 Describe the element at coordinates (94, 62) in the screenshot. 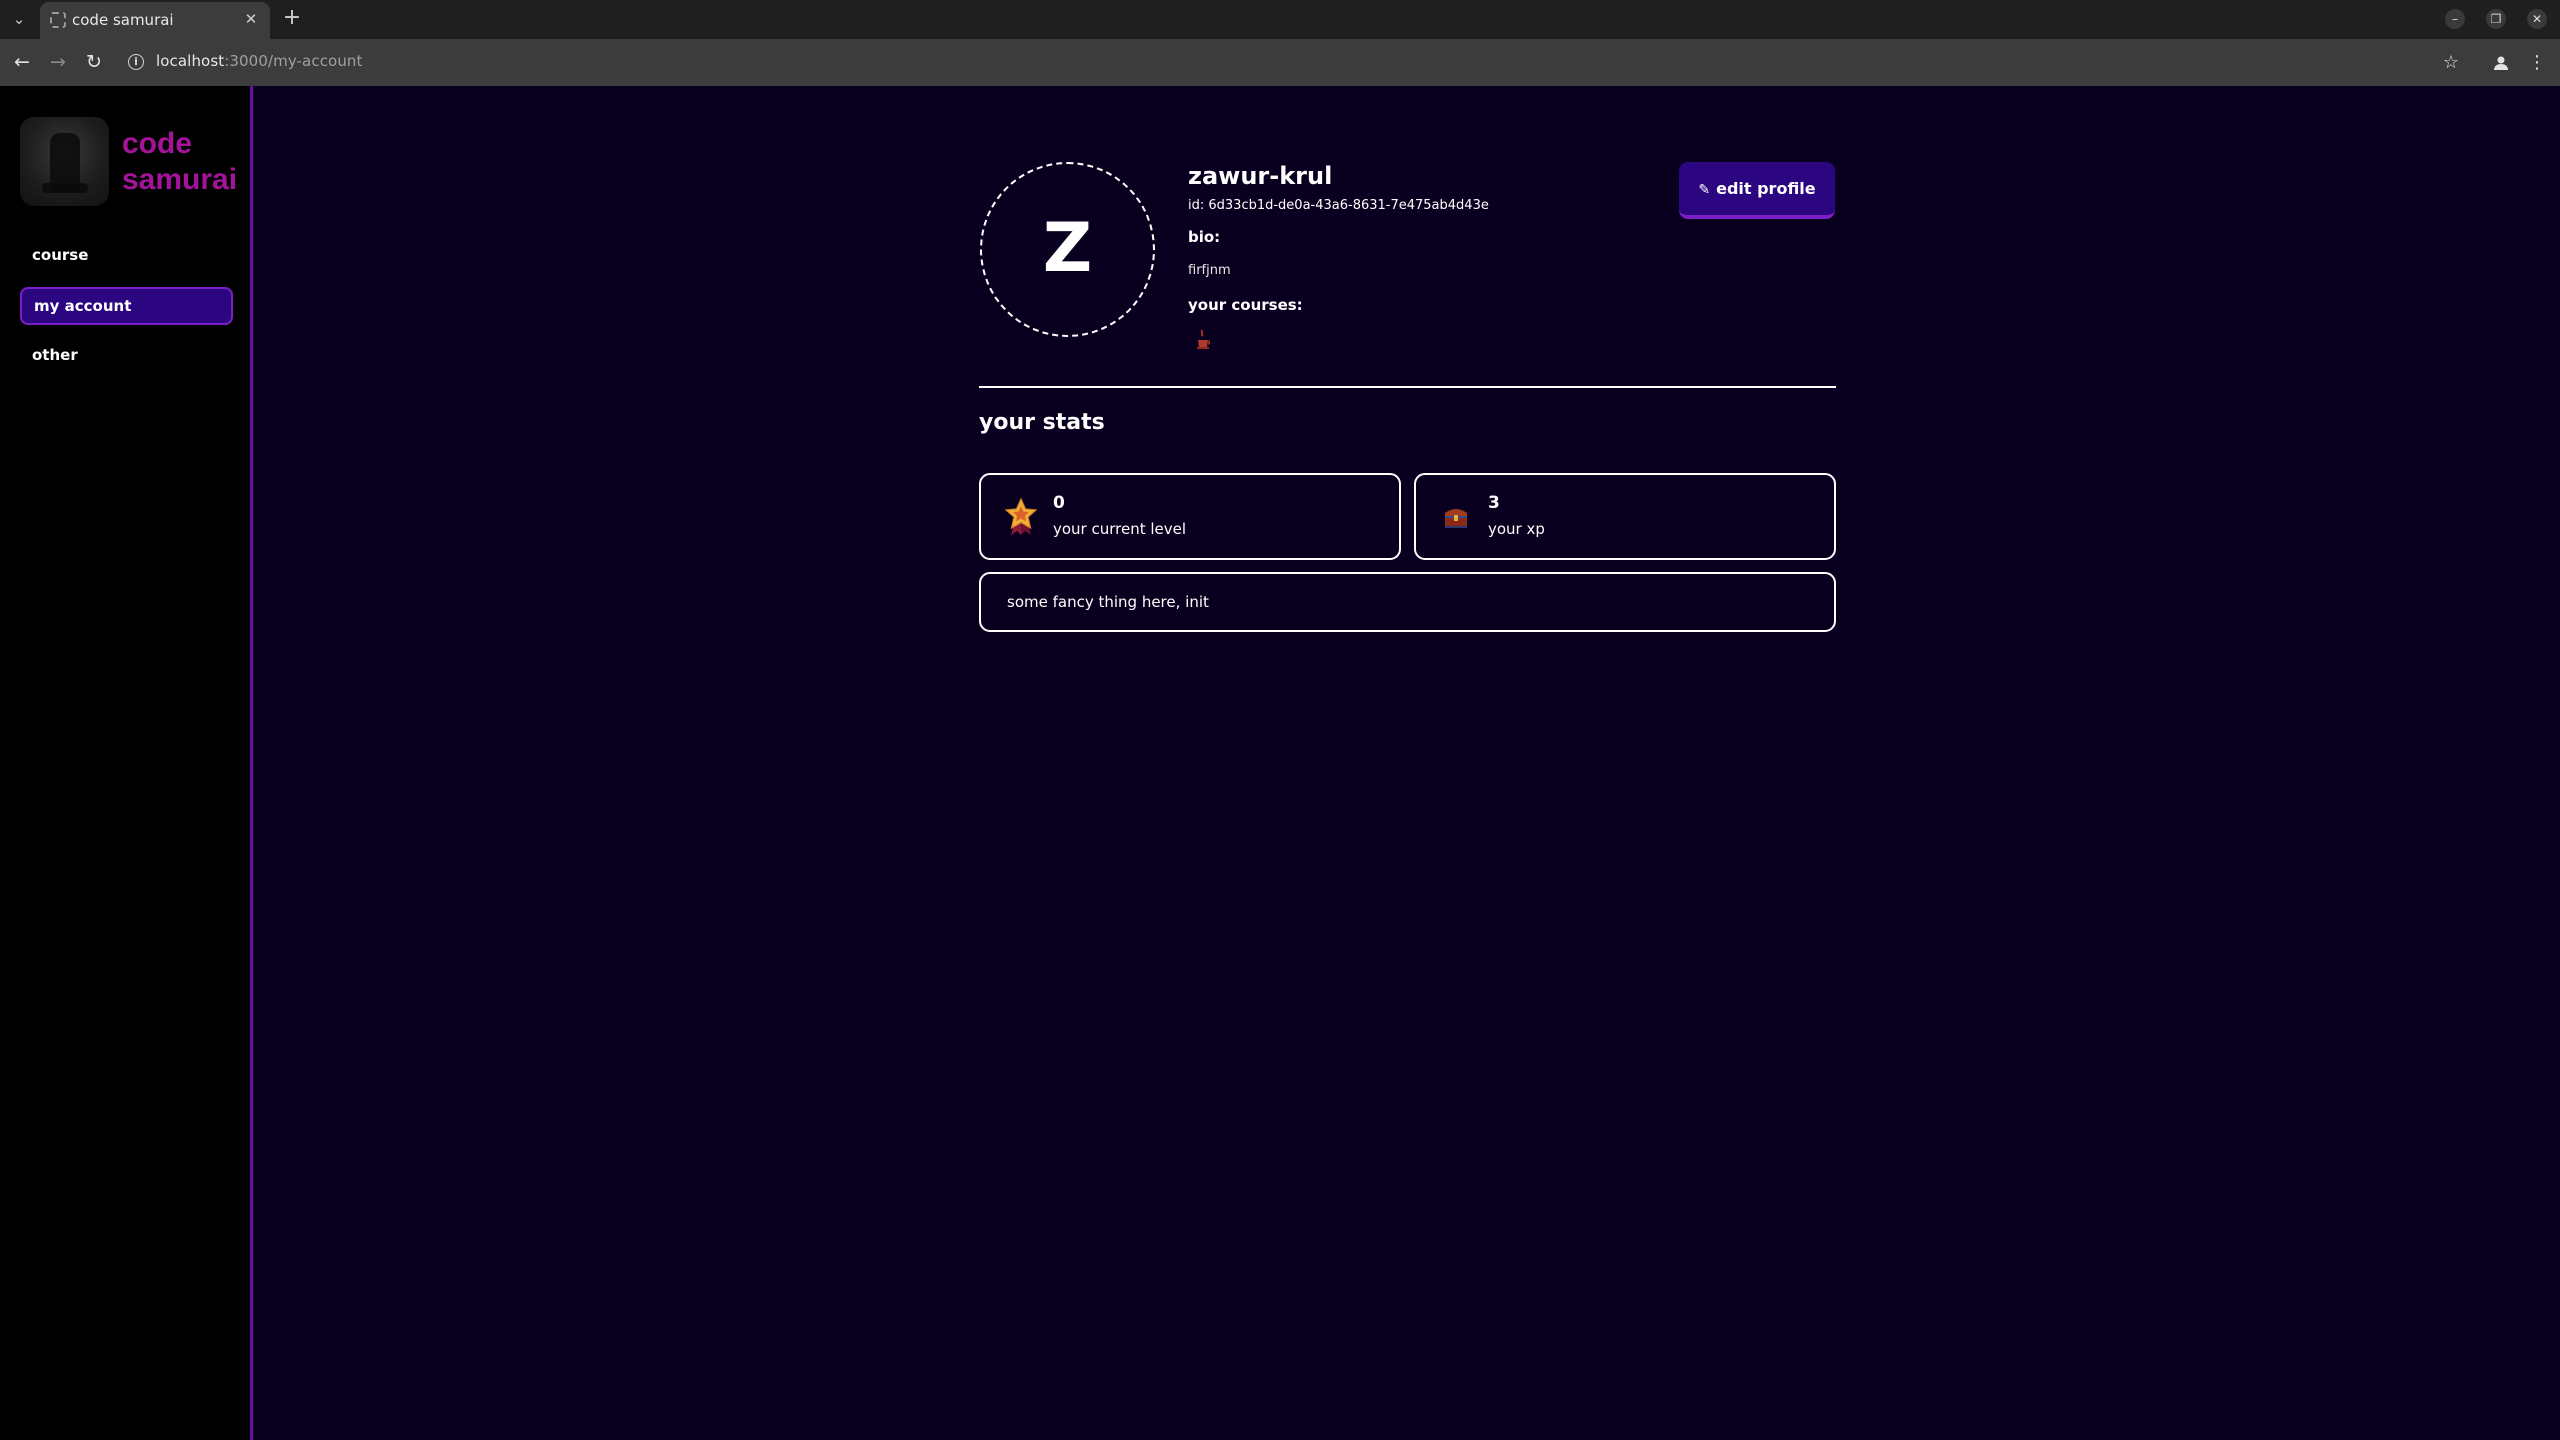

I see `reload-icon: ↻` at that location.